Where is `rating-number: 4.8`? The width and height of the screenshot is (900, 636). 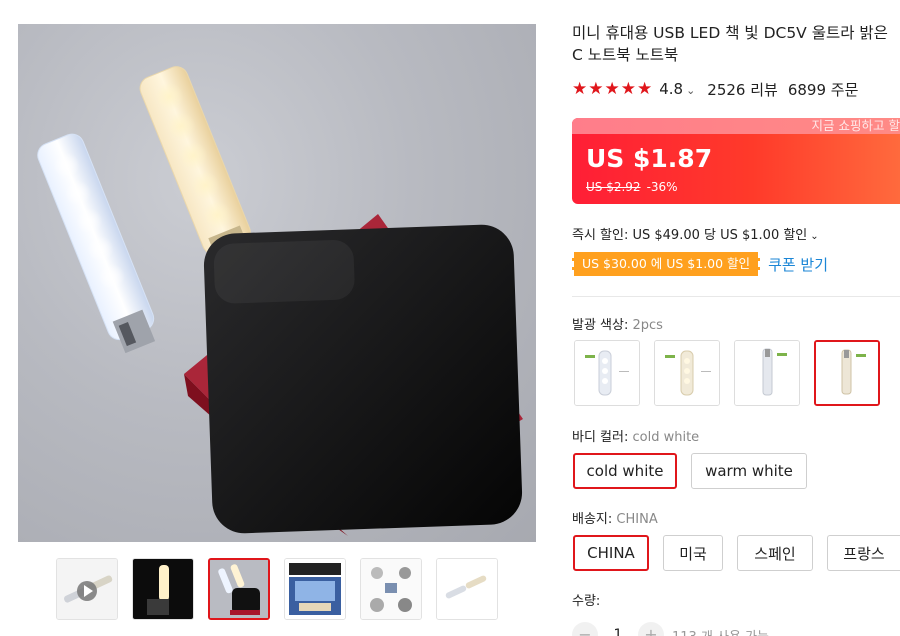 rating-number: 4.8 is located at coordinates (671, 89).